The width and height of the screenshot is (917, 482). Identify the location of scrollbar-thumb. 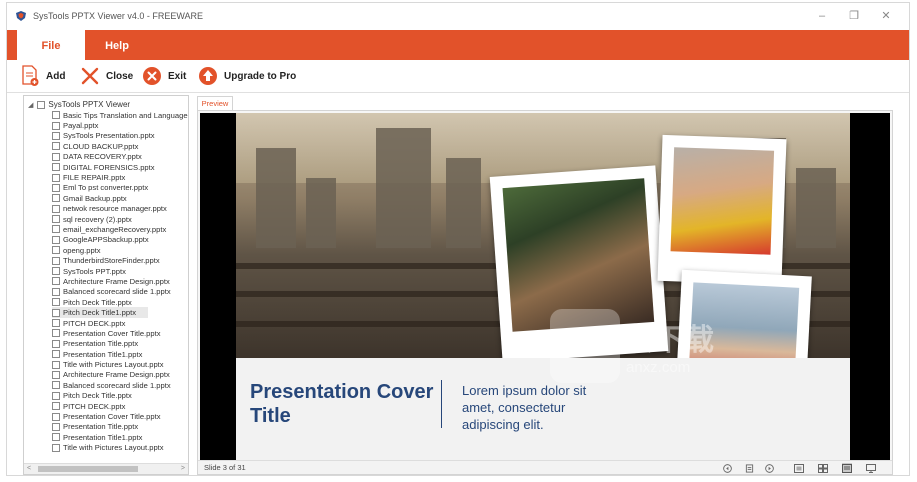
(88, 469).